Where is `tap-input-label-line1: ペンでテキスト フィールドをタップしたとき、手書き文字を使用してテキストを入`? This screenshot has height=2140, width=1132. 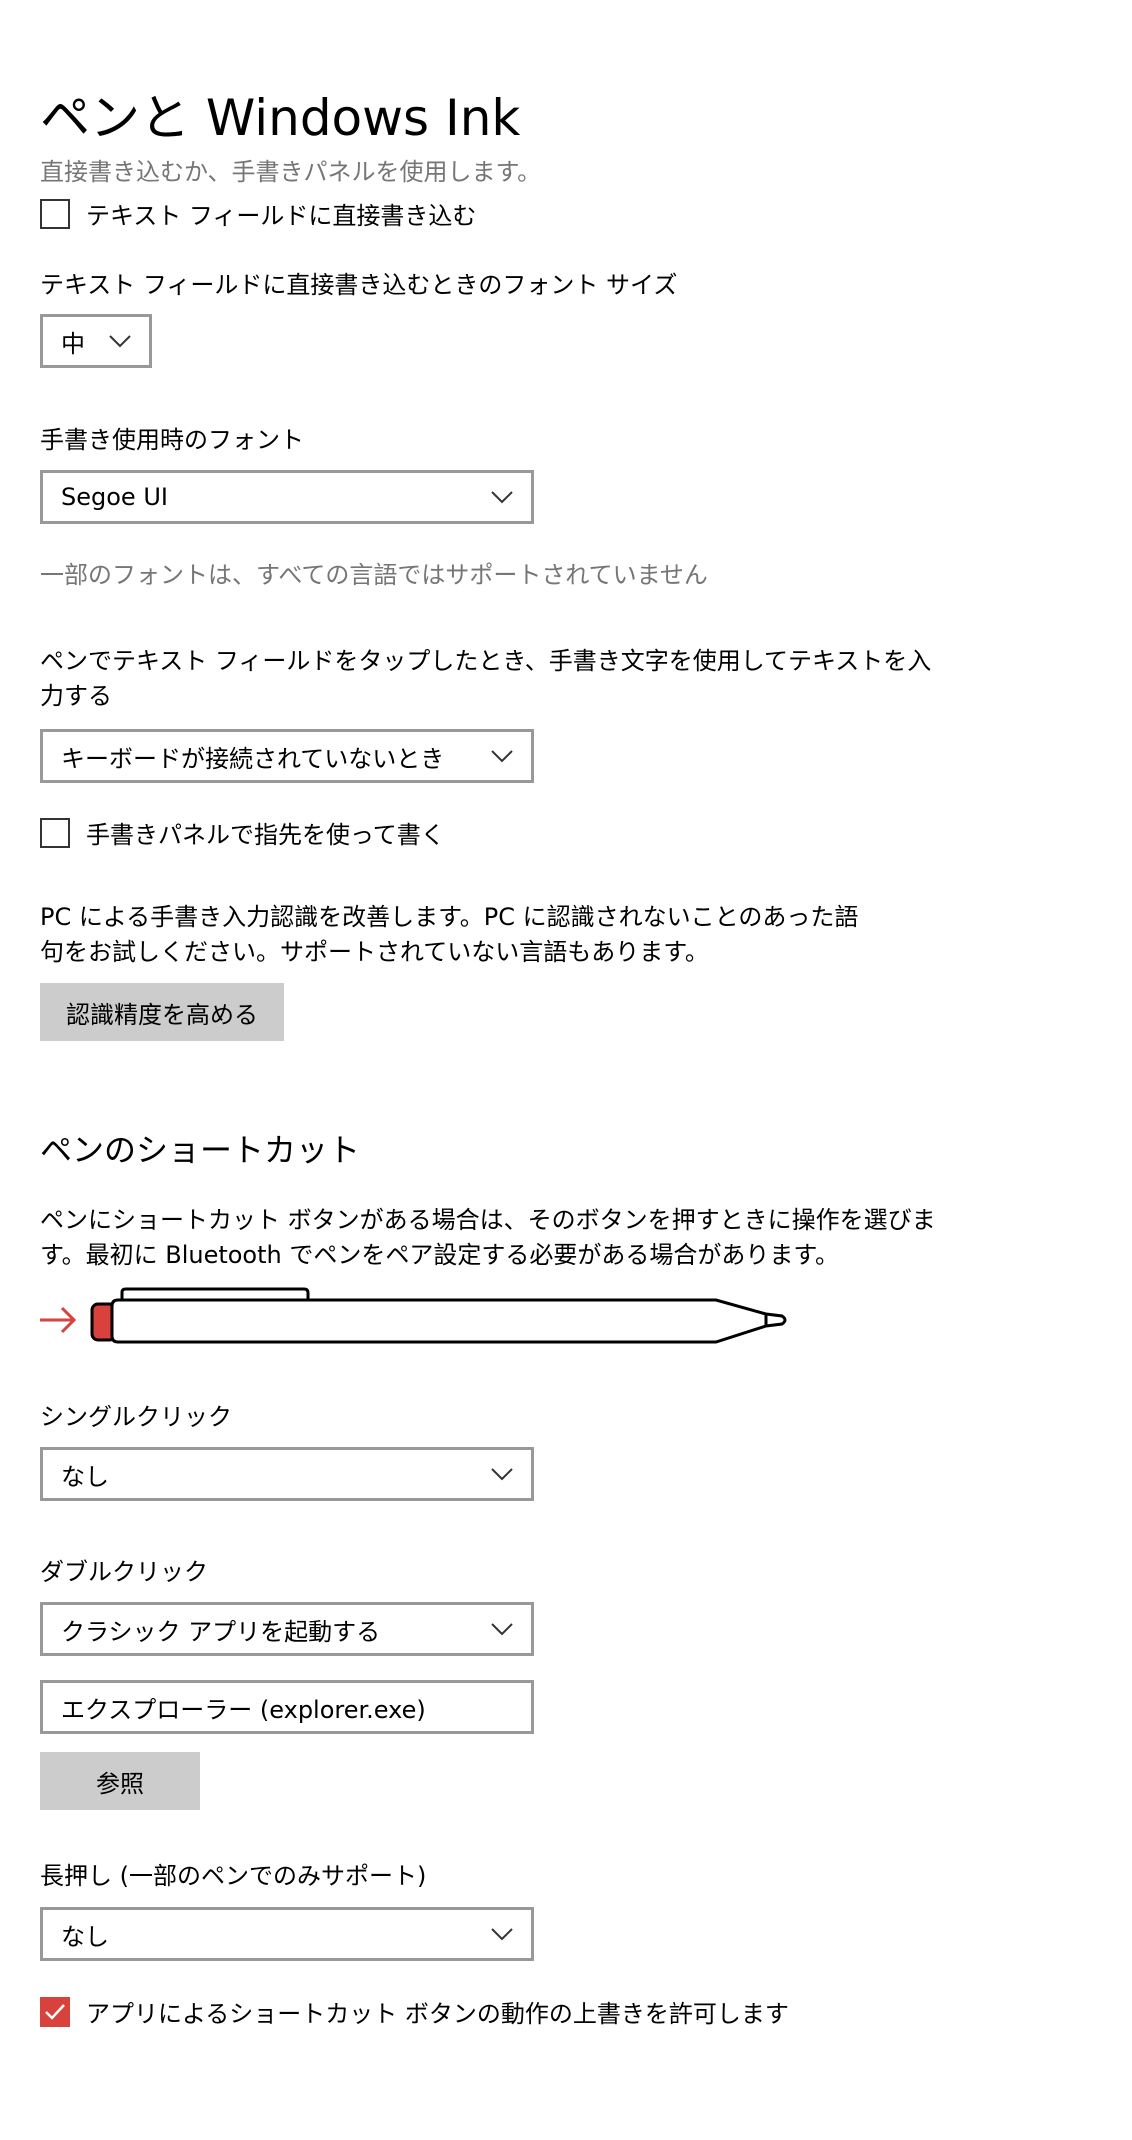 tap-input-label-line1: ペンでテキスト フィールドをタップしたとき、手書き文字を使用してテキストを入 is located at coordinates (486, 661).